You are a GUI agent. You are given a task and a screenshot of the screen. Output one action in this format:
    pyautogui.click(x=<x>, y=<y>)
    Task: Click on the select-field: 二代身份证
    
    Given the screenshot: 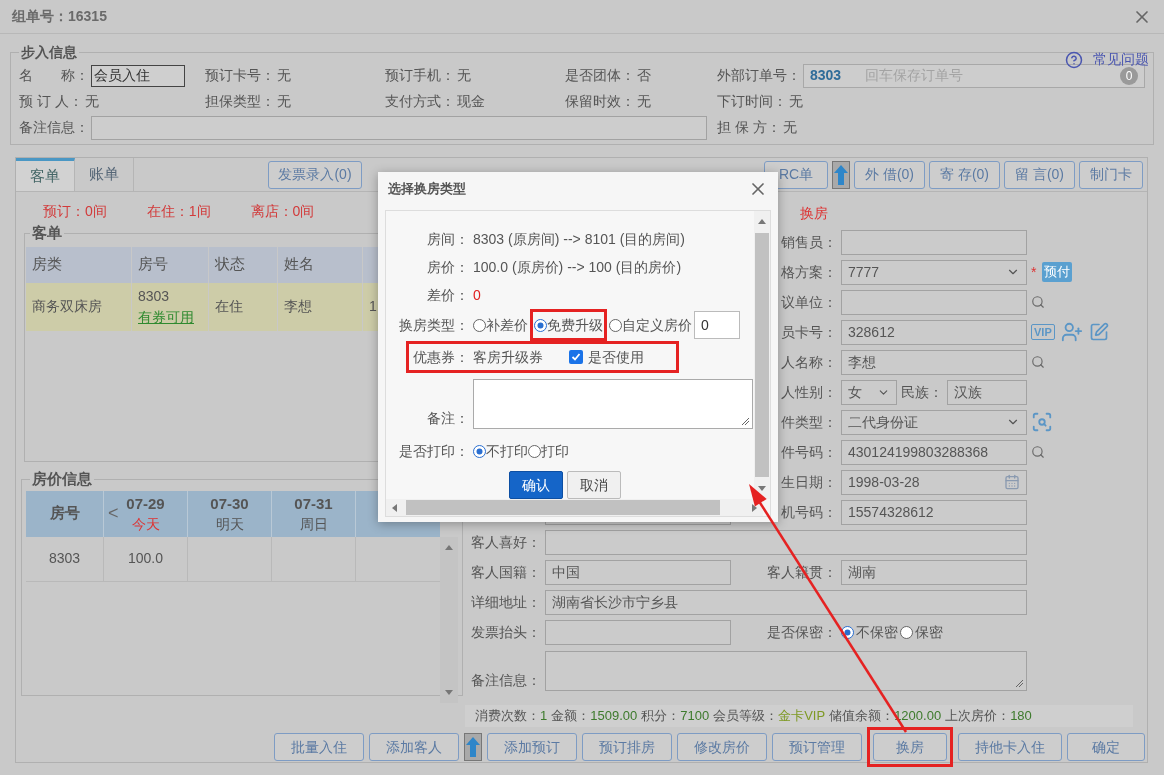 What is the action you would take?
    pyautogui.click(x=934, y=422)
    